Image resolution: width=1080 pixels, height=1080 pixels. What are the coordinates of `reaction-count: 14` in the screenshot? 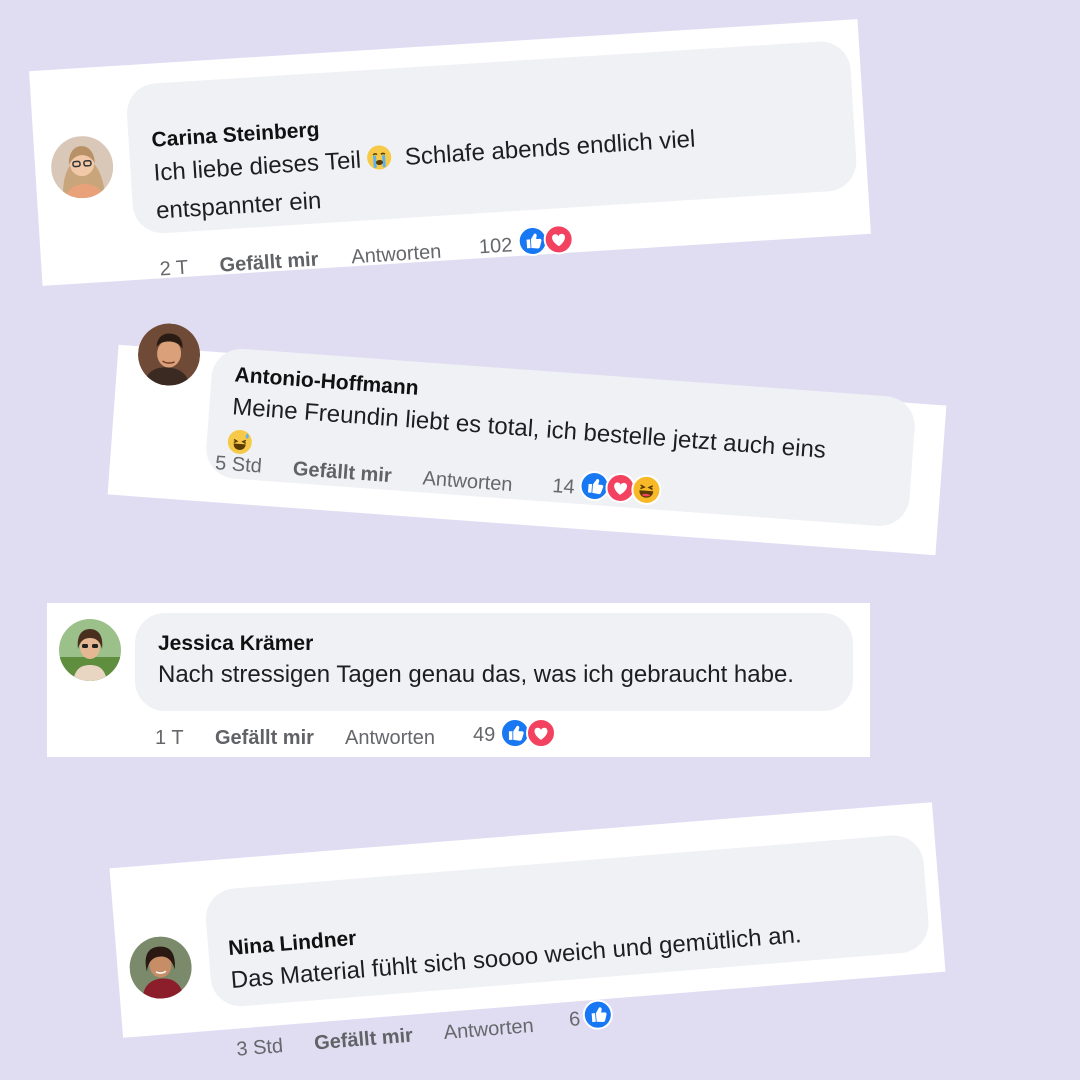 It's located at (564, 487).